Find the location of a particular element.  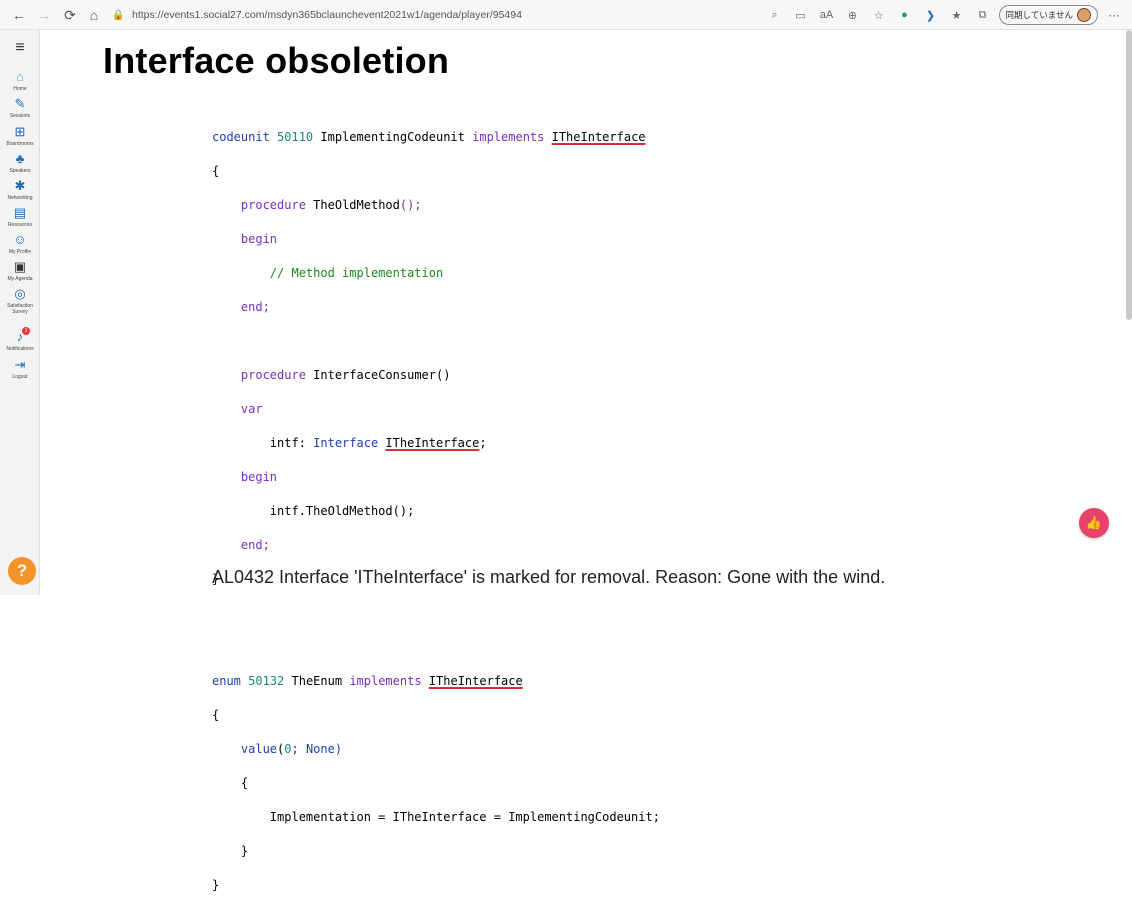

sidebar-item-label: Sessions is located at coordinates (20, 116).